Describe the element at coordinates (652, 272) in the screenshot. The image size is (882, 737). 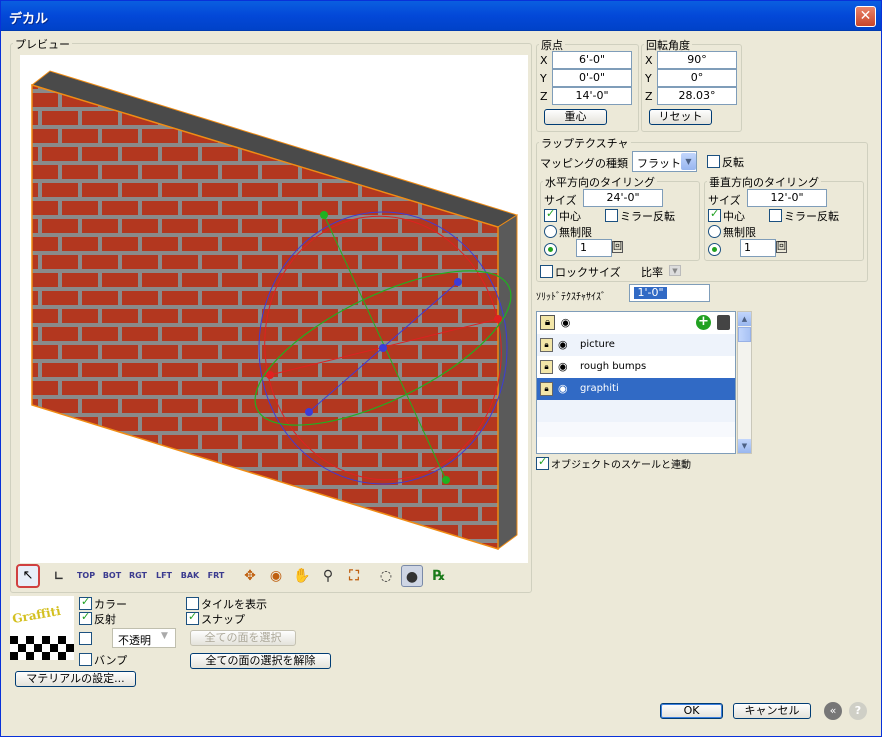
I see `ratio-label: 比率` at that location.